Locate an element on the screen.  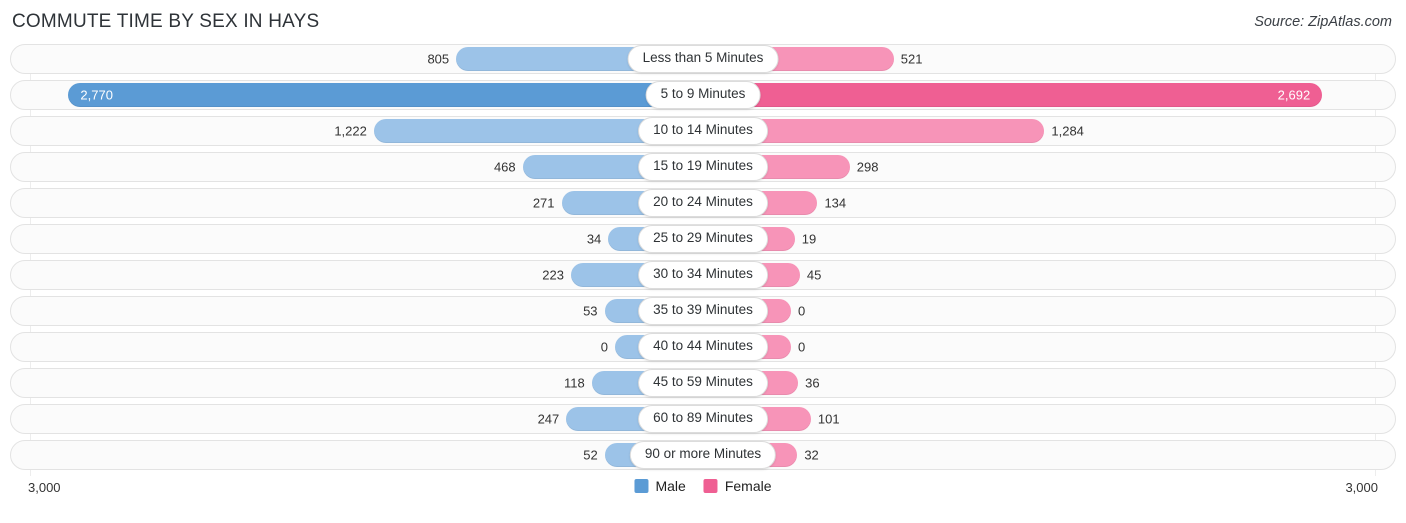
bar-value-female: 32 is located at coordinates (811, 455).